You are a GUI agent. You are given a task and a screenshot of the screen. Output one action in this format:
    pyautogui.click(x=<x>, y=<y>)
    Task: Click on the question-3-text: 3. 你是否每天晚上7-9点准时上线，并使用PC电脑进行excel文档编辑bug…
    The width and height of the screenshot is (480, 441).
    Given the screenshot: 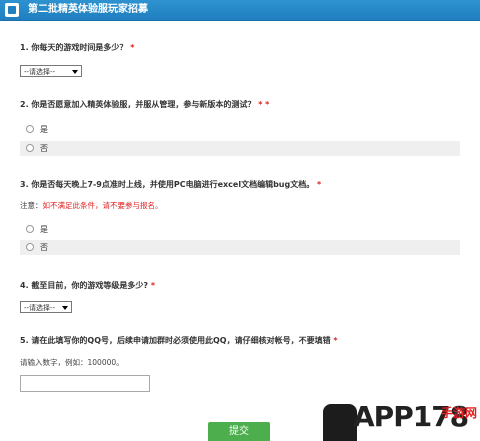 What is the action you would take?
    pyautogui.click(x=167, y=184)
    